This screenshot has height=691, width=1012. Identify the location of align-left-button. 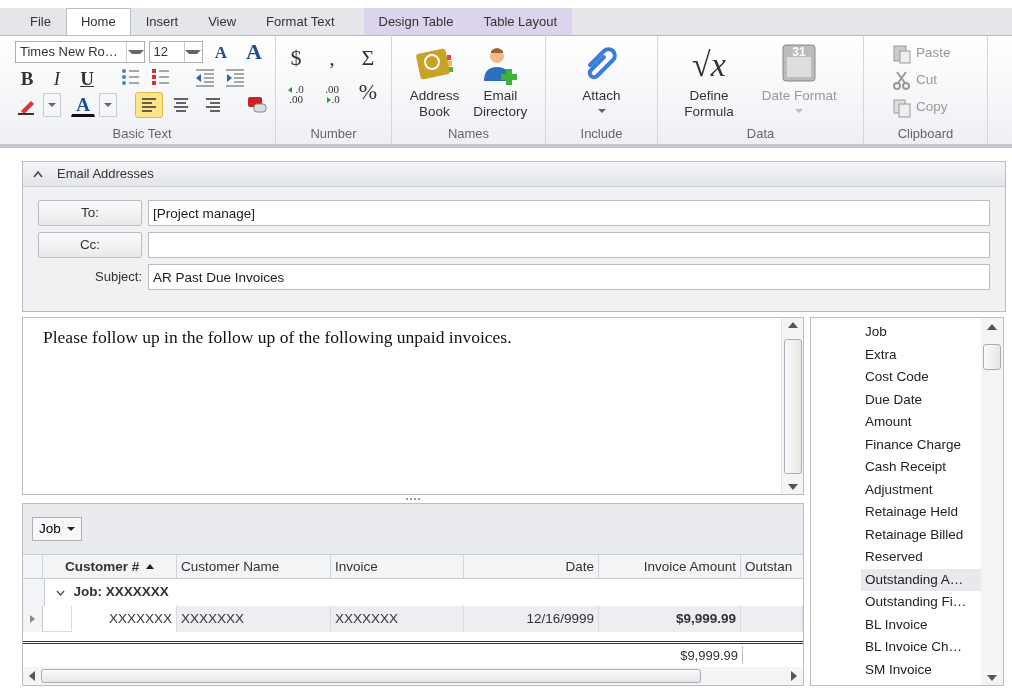
(149, 105).